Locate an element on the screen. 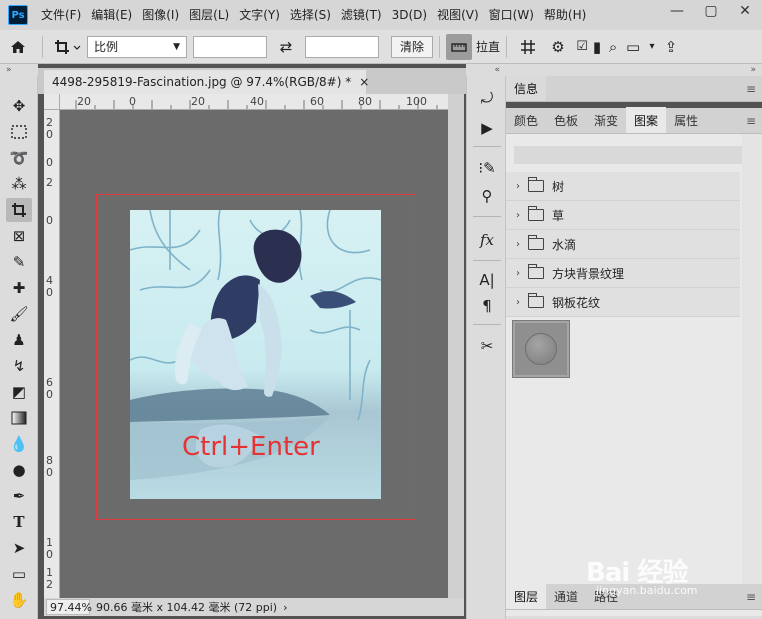  share-icon: ⇪ is located at coordinates (671, 47).